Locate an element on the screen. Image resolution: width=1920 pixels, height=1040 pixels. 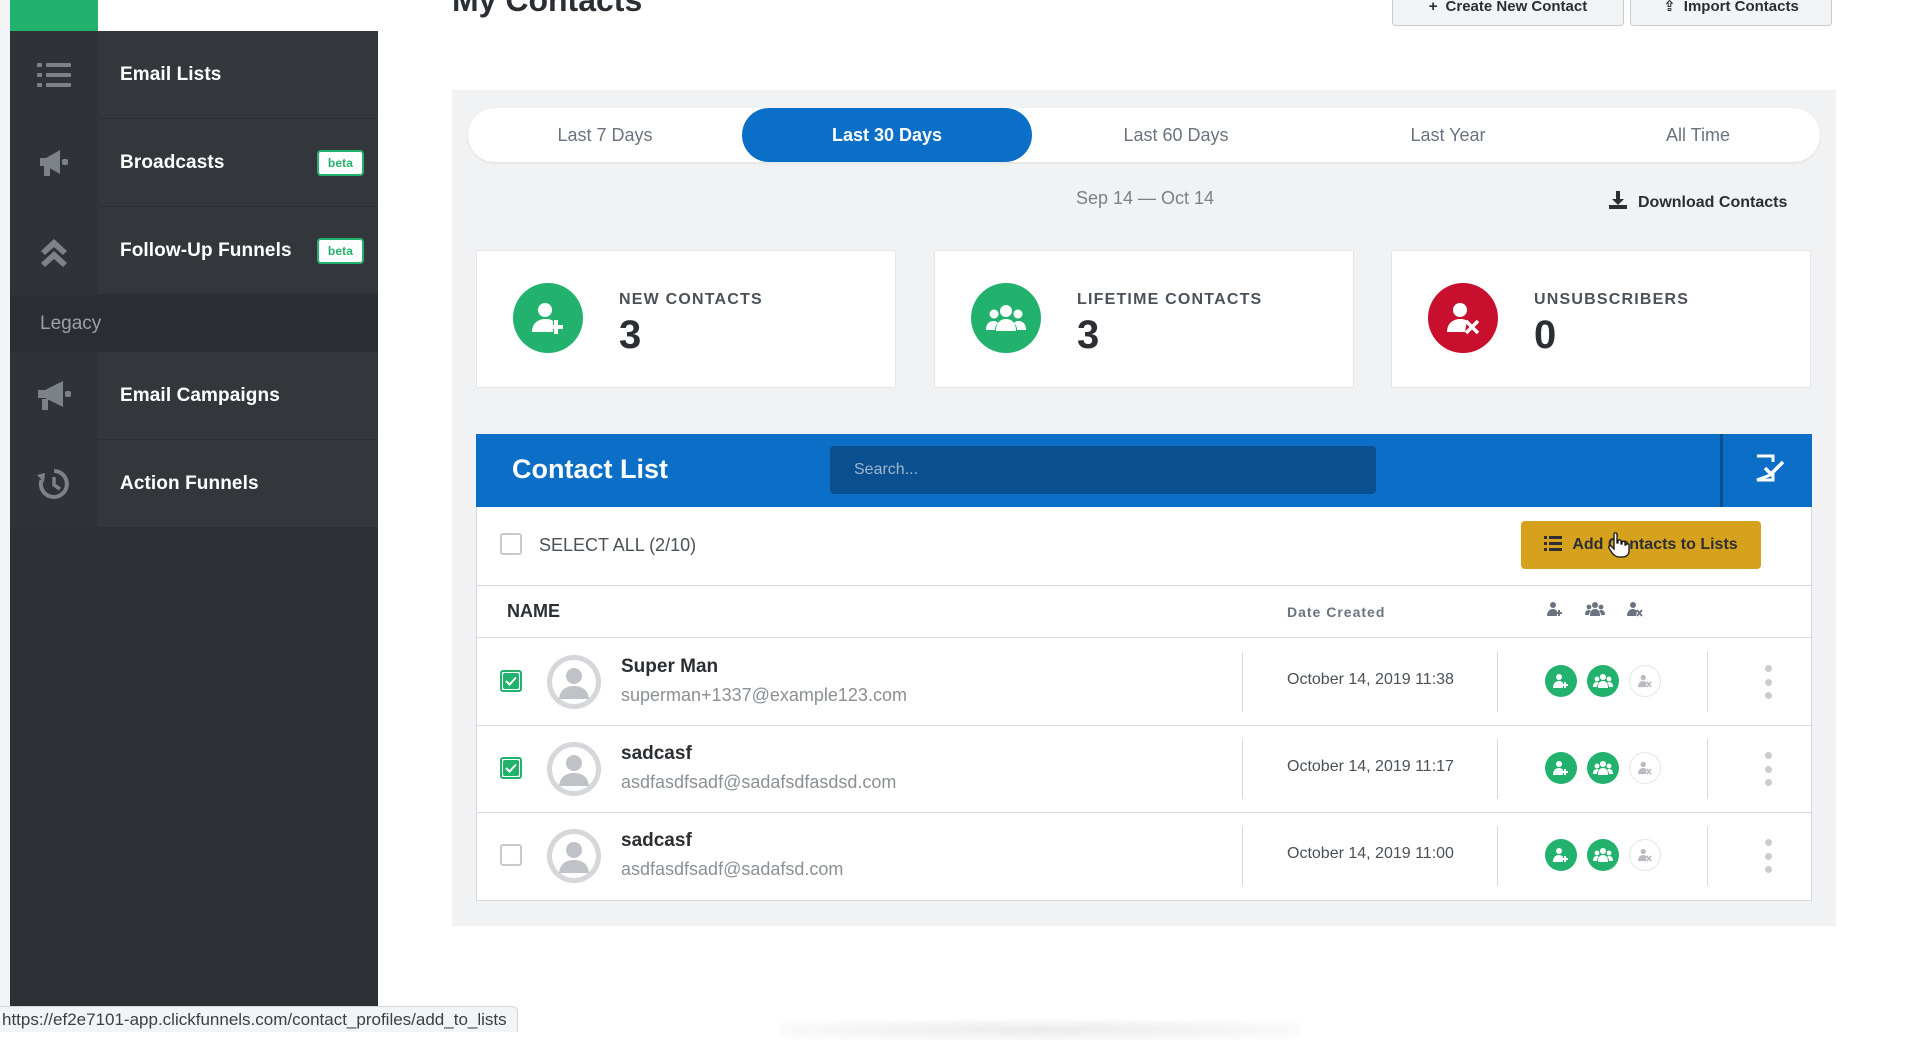
sidebar-item-label: Email Campaigns is located at coordinates (200, 395).